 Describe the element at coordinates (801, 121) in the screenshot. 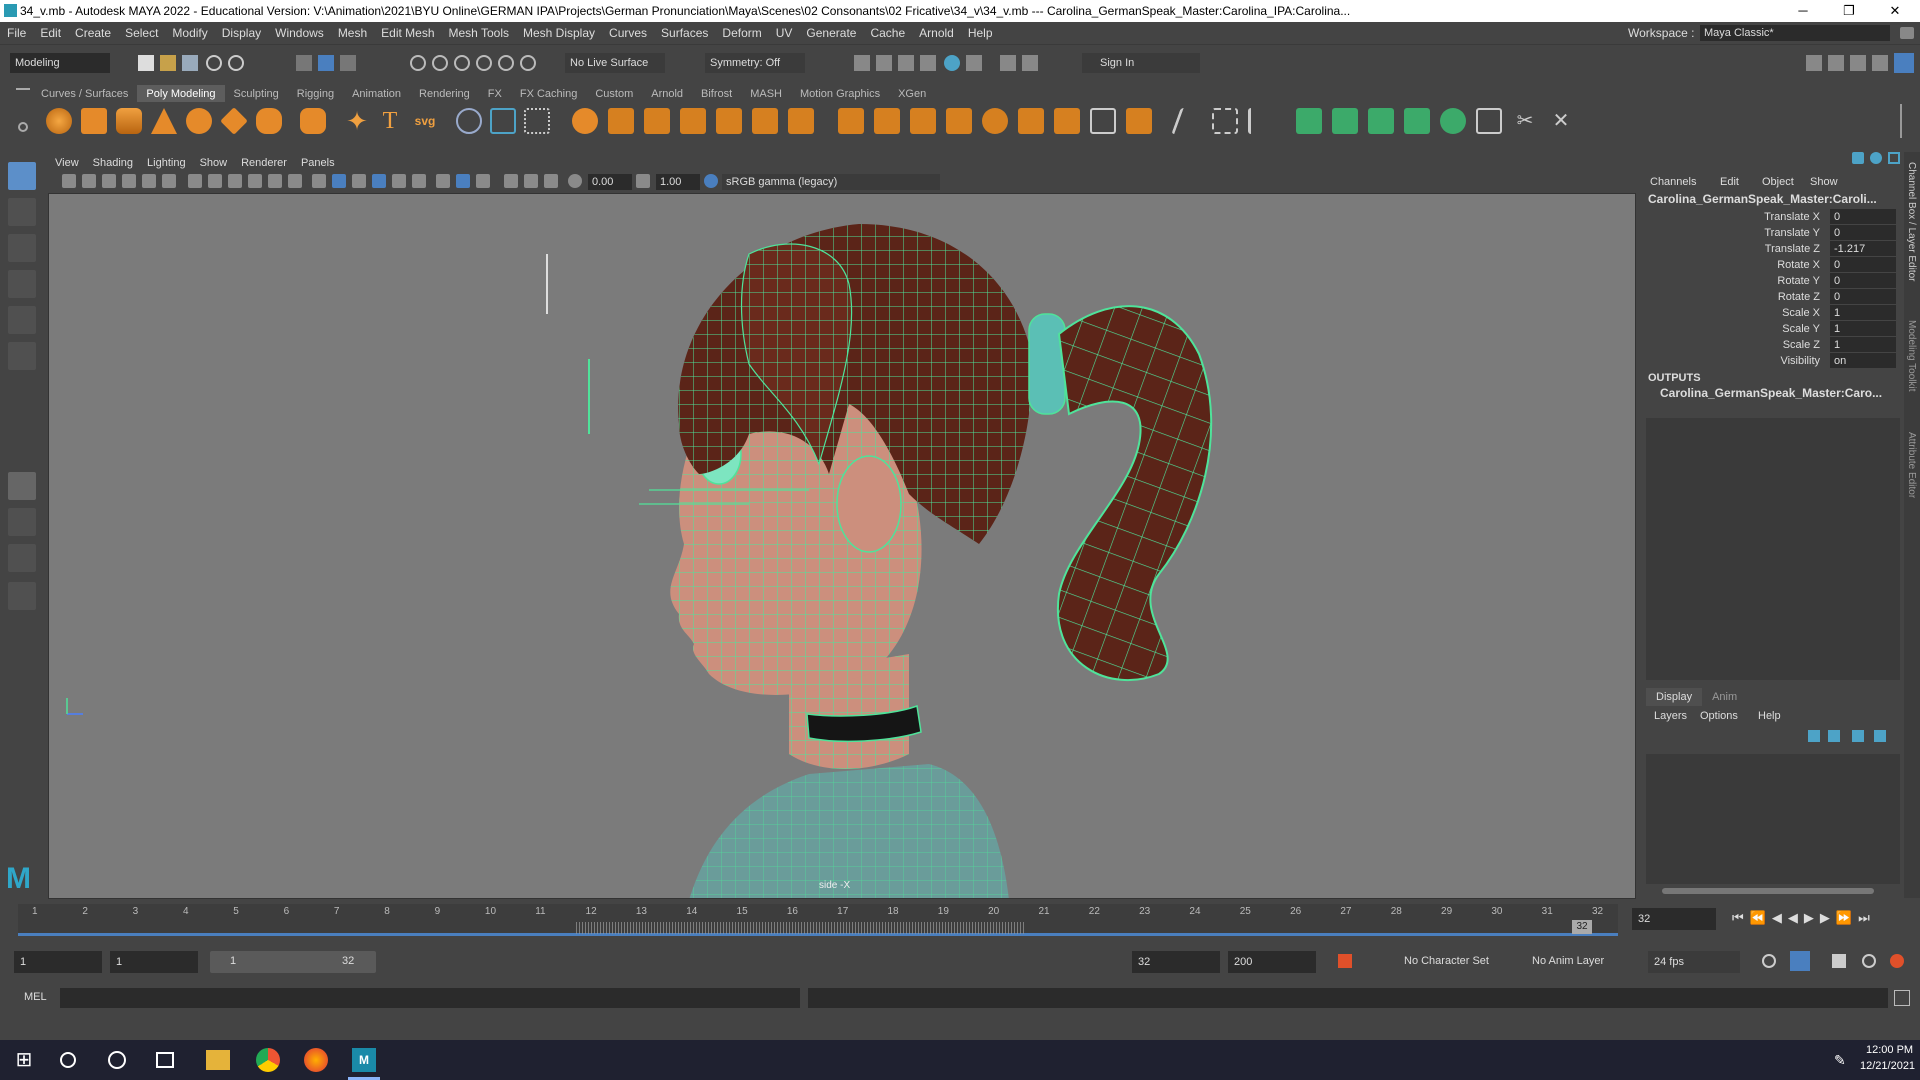

I see `boolean-icon` at that location.